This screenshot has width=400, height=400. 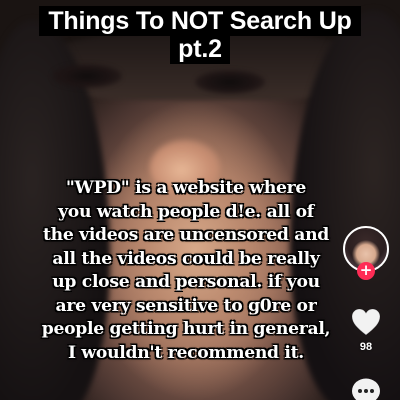 I want to click on video-title: Things To NOT Search Up pt.2, so click(x=200, y=35).